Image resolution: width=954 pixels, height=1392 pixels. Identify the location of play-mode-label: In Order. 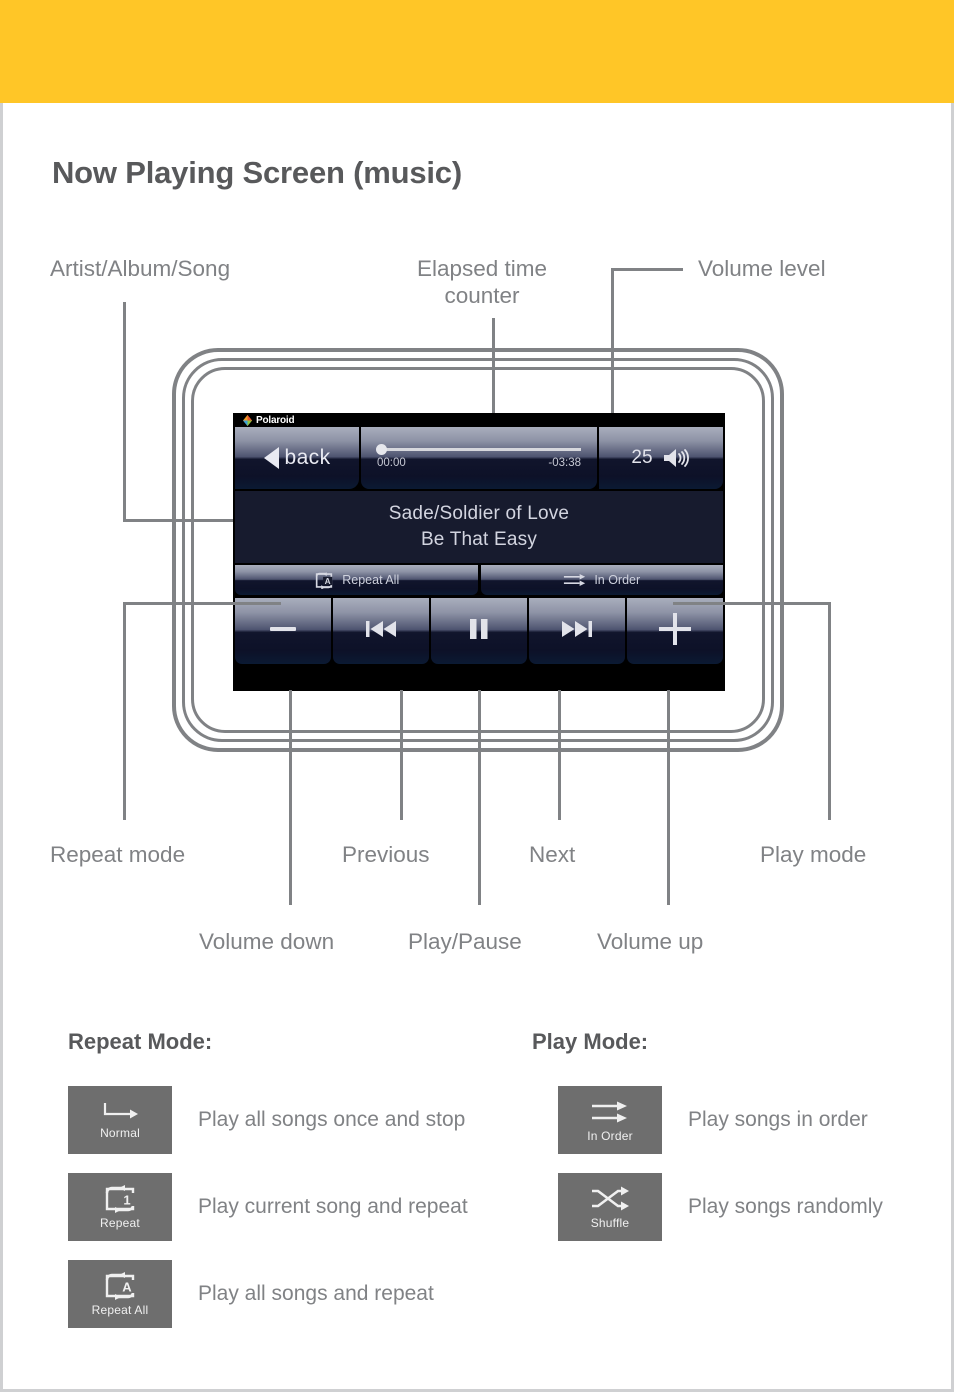
(617, 580).